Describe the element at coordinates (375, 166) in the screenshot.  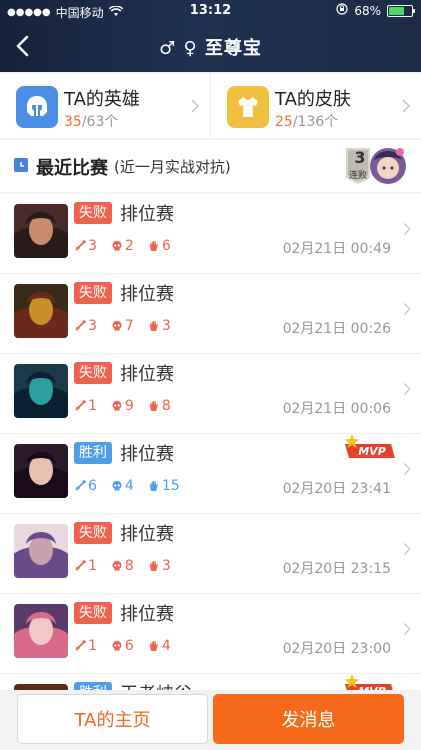
I see `losing-streak-badge: 3 连败` at that location.